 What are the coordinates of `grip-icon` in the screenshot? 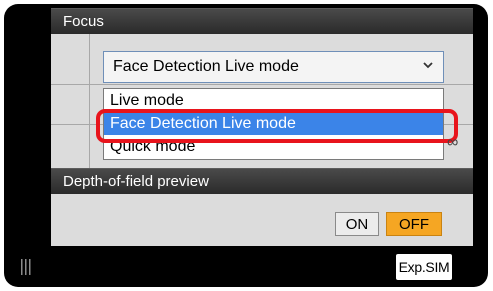 It's located at (26, 267).